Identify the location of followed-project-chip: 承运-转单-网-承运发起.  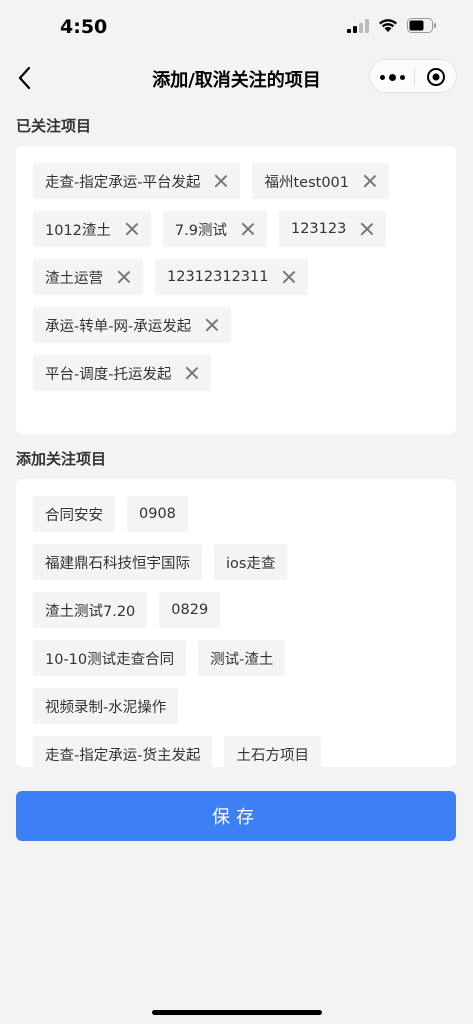
(132, 325).